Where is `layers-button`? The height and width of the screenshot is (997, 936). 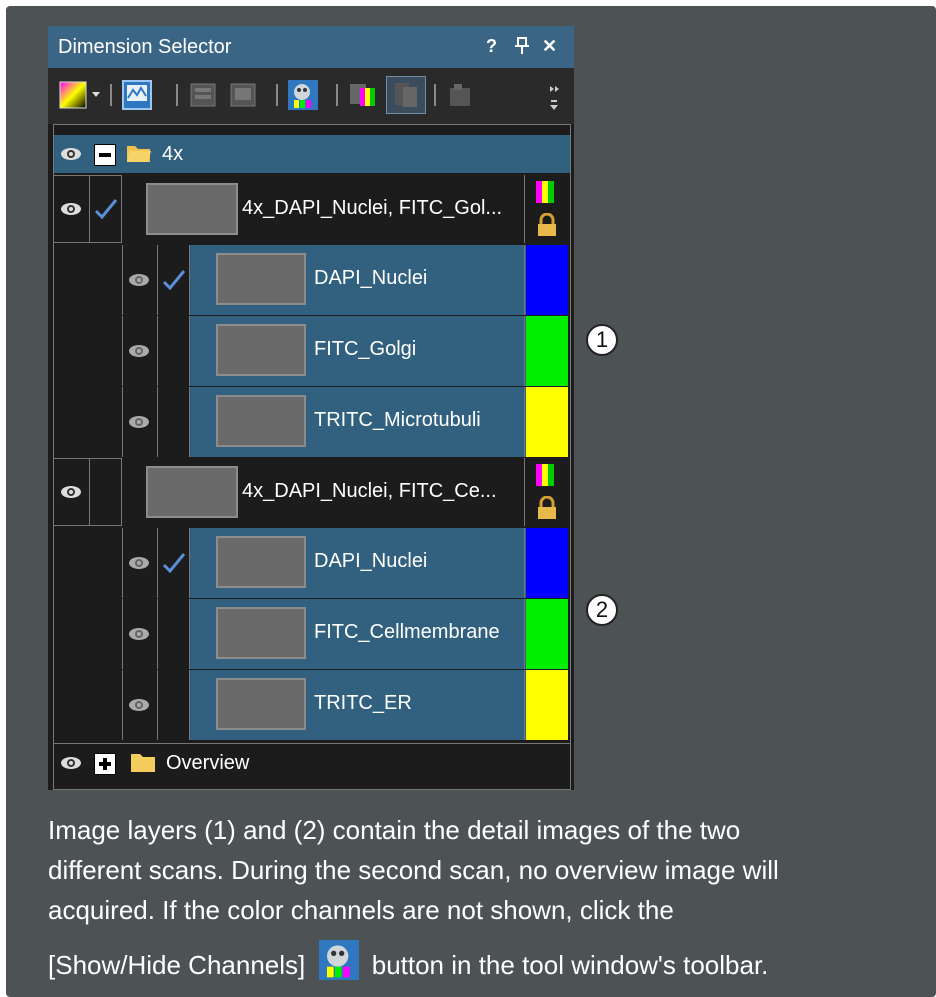 layers-button is located at coordinates (203, 95).